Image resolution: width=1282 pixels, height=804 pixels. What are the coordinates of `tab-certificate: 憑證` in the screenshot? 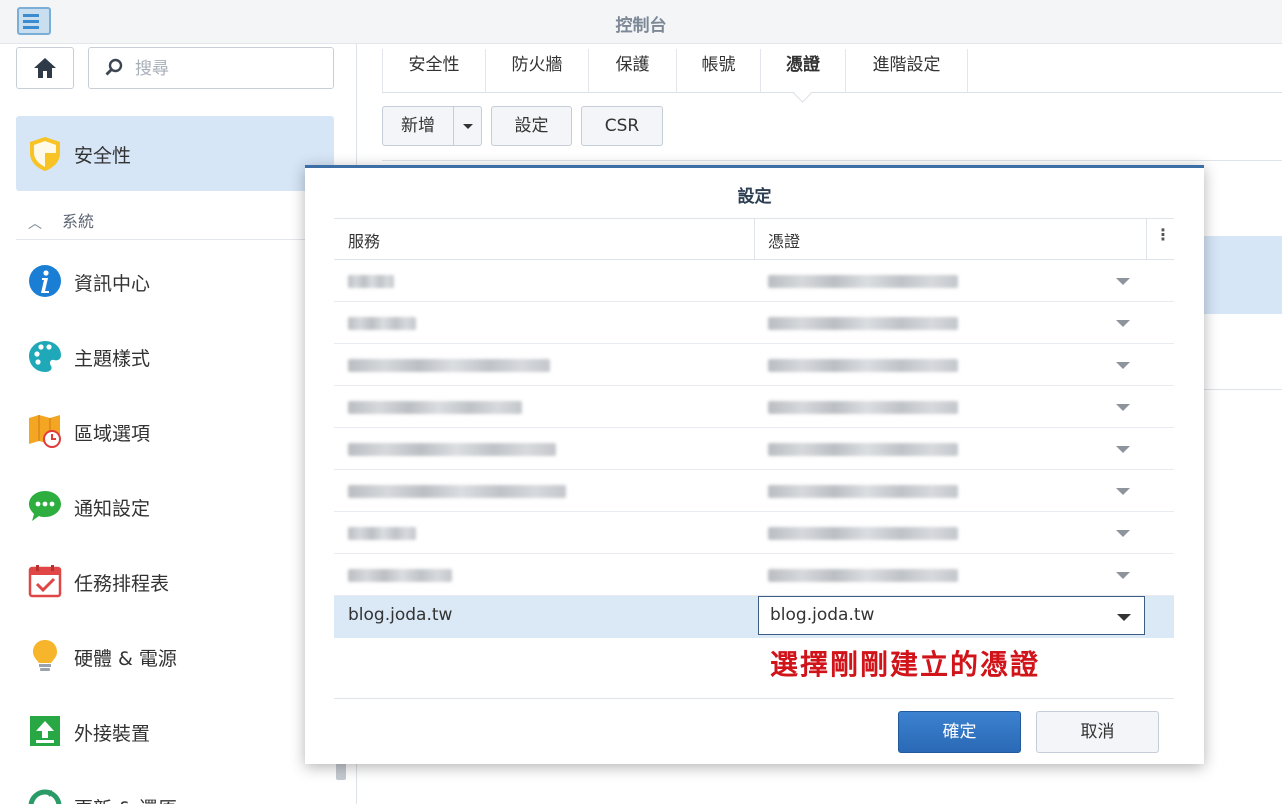 It's located at (802, 70).